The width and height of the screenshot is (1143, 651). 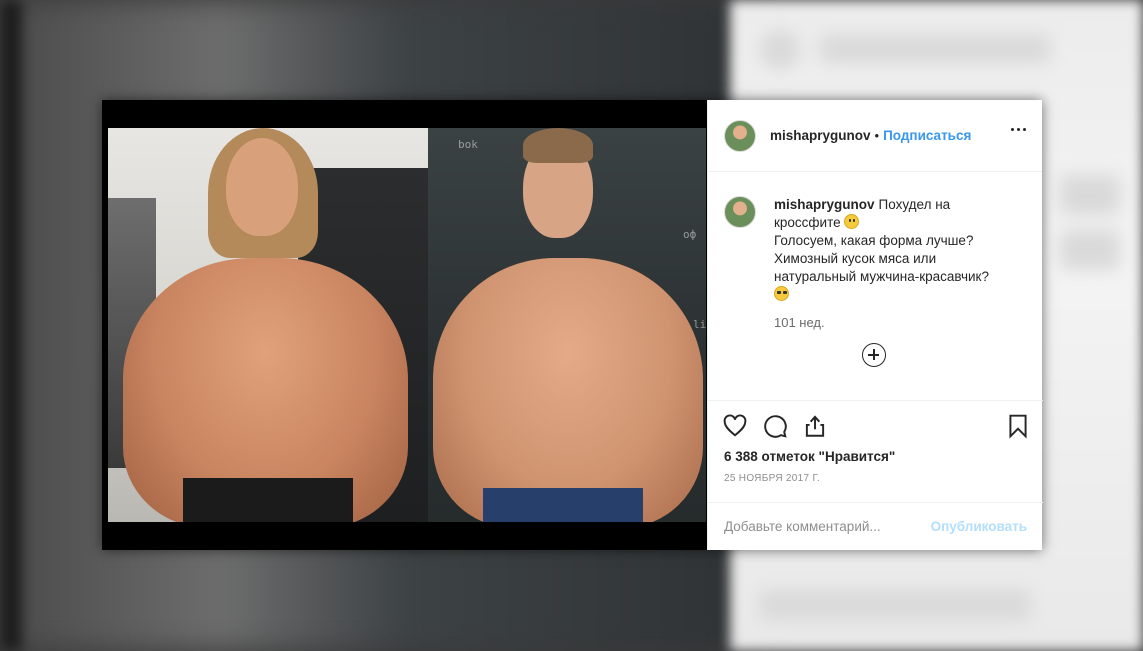 I want to click on author-username: mishaprygunov, so click(x=820, y=135).